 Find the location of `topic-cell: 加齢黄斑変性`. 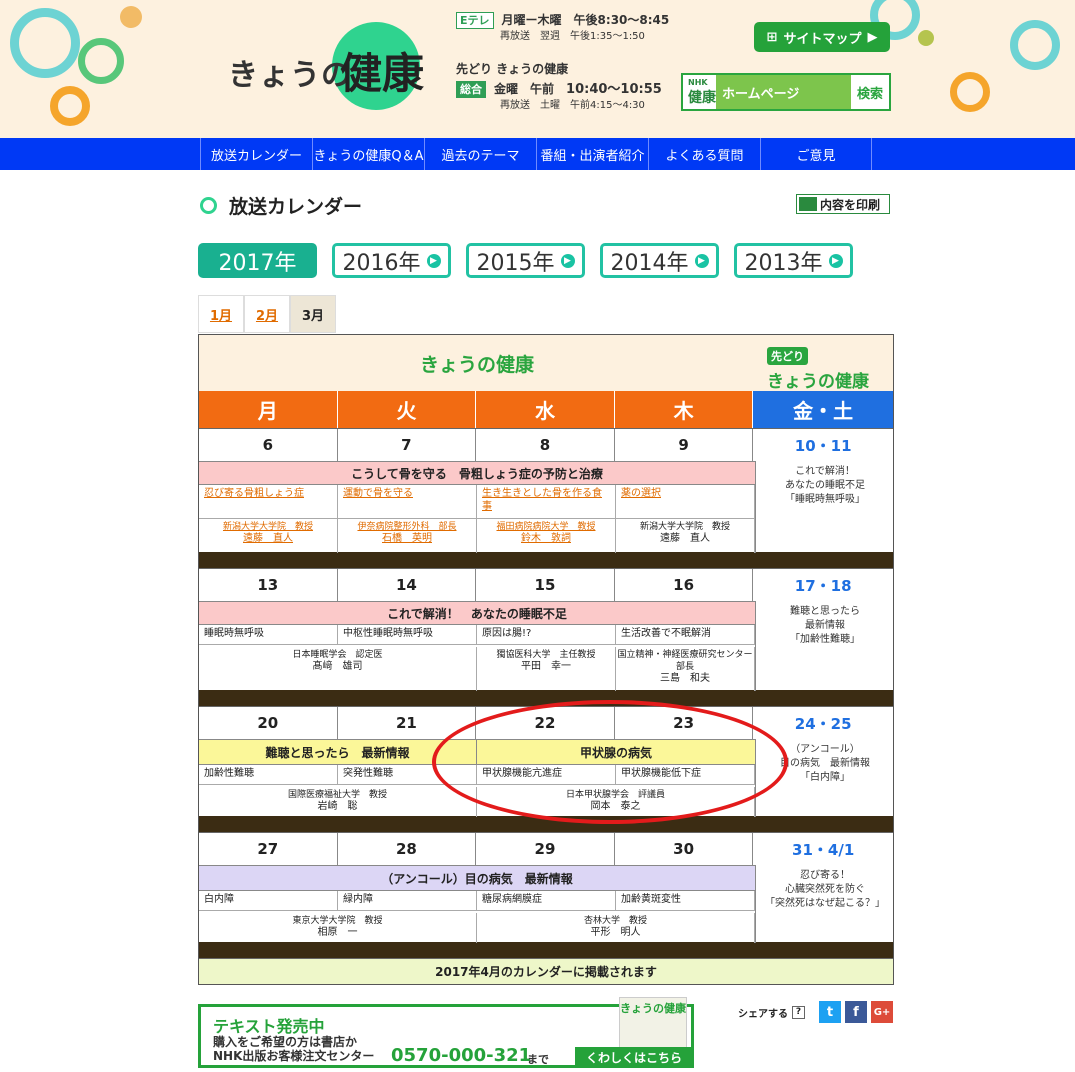

topic-cell: 加齢黄斑変性 is located at coordinates (685, 901).